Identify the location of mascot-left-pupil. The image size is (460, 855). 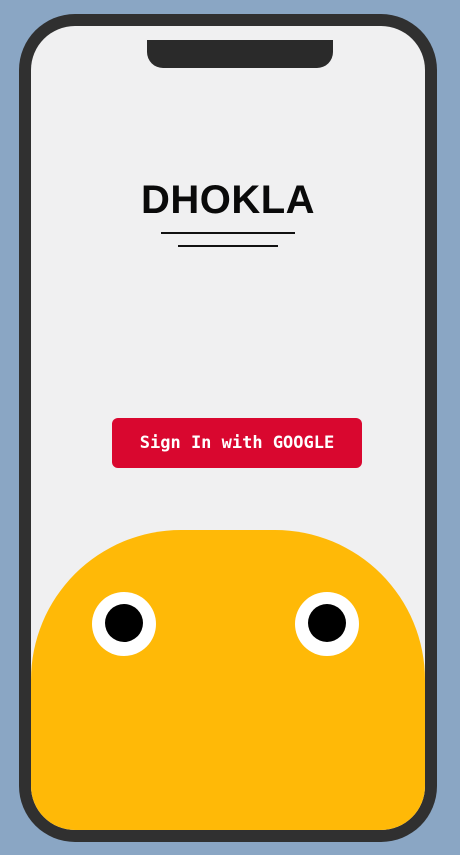
(124, 623).